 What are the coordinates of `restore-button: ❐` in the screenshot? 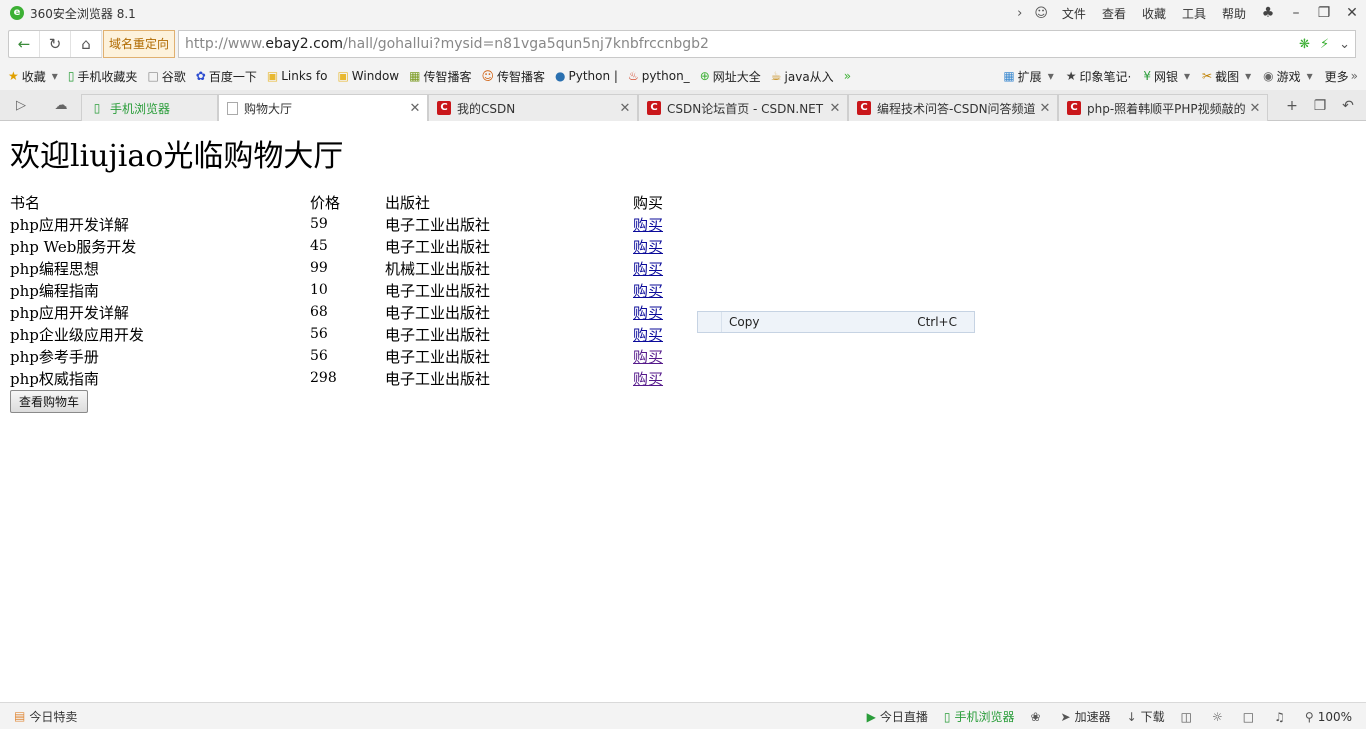 It's located at (1324, 13).